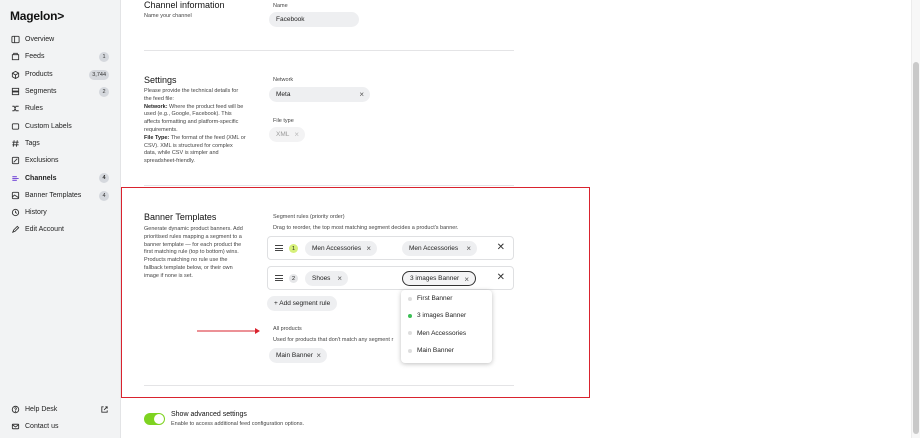 This screenshot has width=920, height=438. Describe the element at coordinates (41, 92) in the screenshot. I see `sidebar-item-label: Segments` at that location.